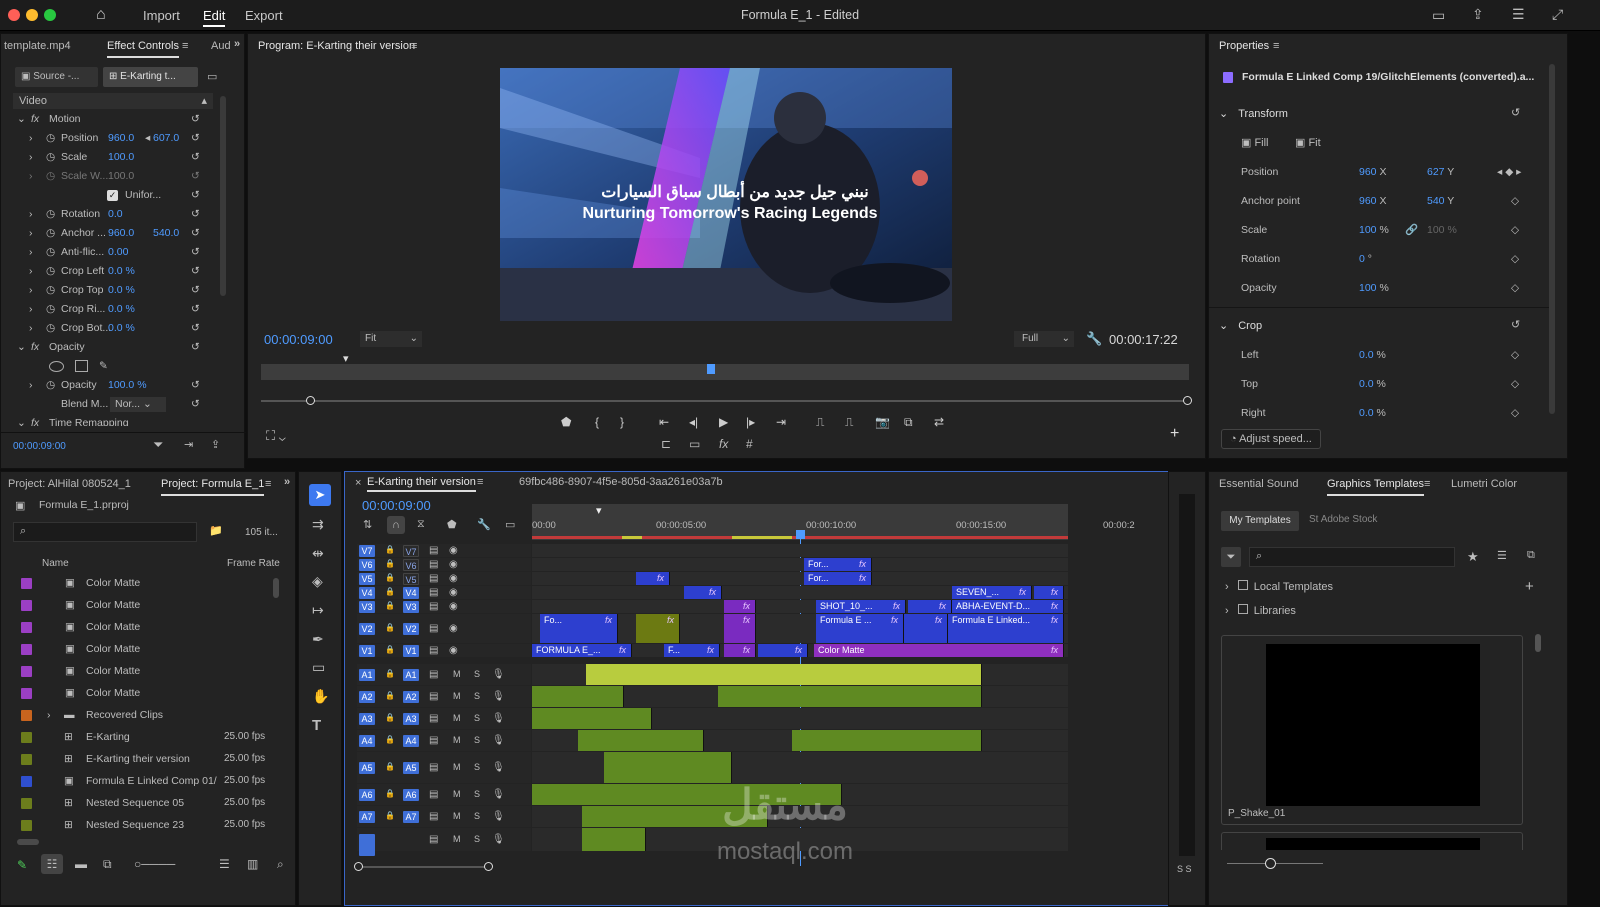 The image size is (1600, 907). Describe the element at coordinates (800, 767) in the screenshot. I see `track-lane` at that location.